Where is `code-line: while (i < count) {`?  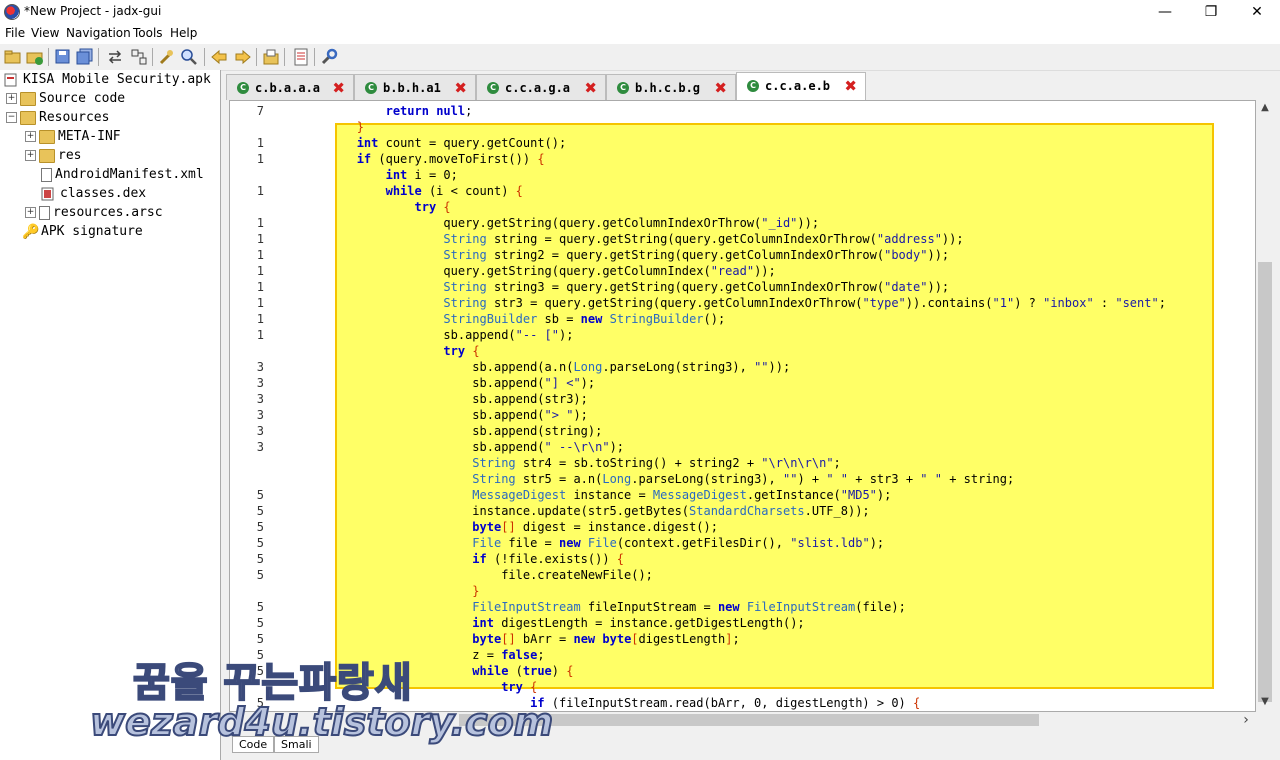 code-line: while (i < count) { is located at coordinates (396, 191).